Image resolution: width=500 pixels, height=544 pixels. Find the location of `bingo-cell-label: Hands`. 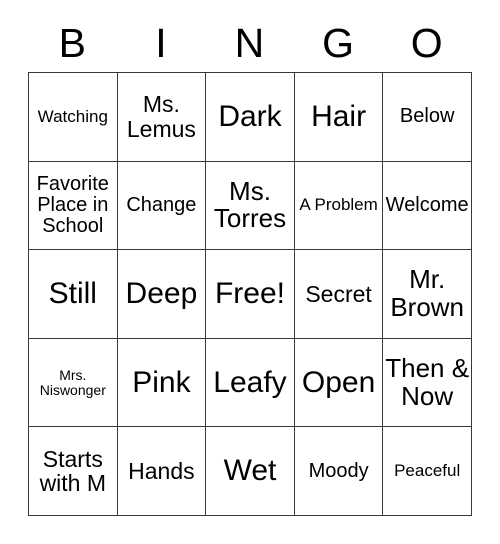

bingo-cell-label: Hands is located at coordinates (161, 470).